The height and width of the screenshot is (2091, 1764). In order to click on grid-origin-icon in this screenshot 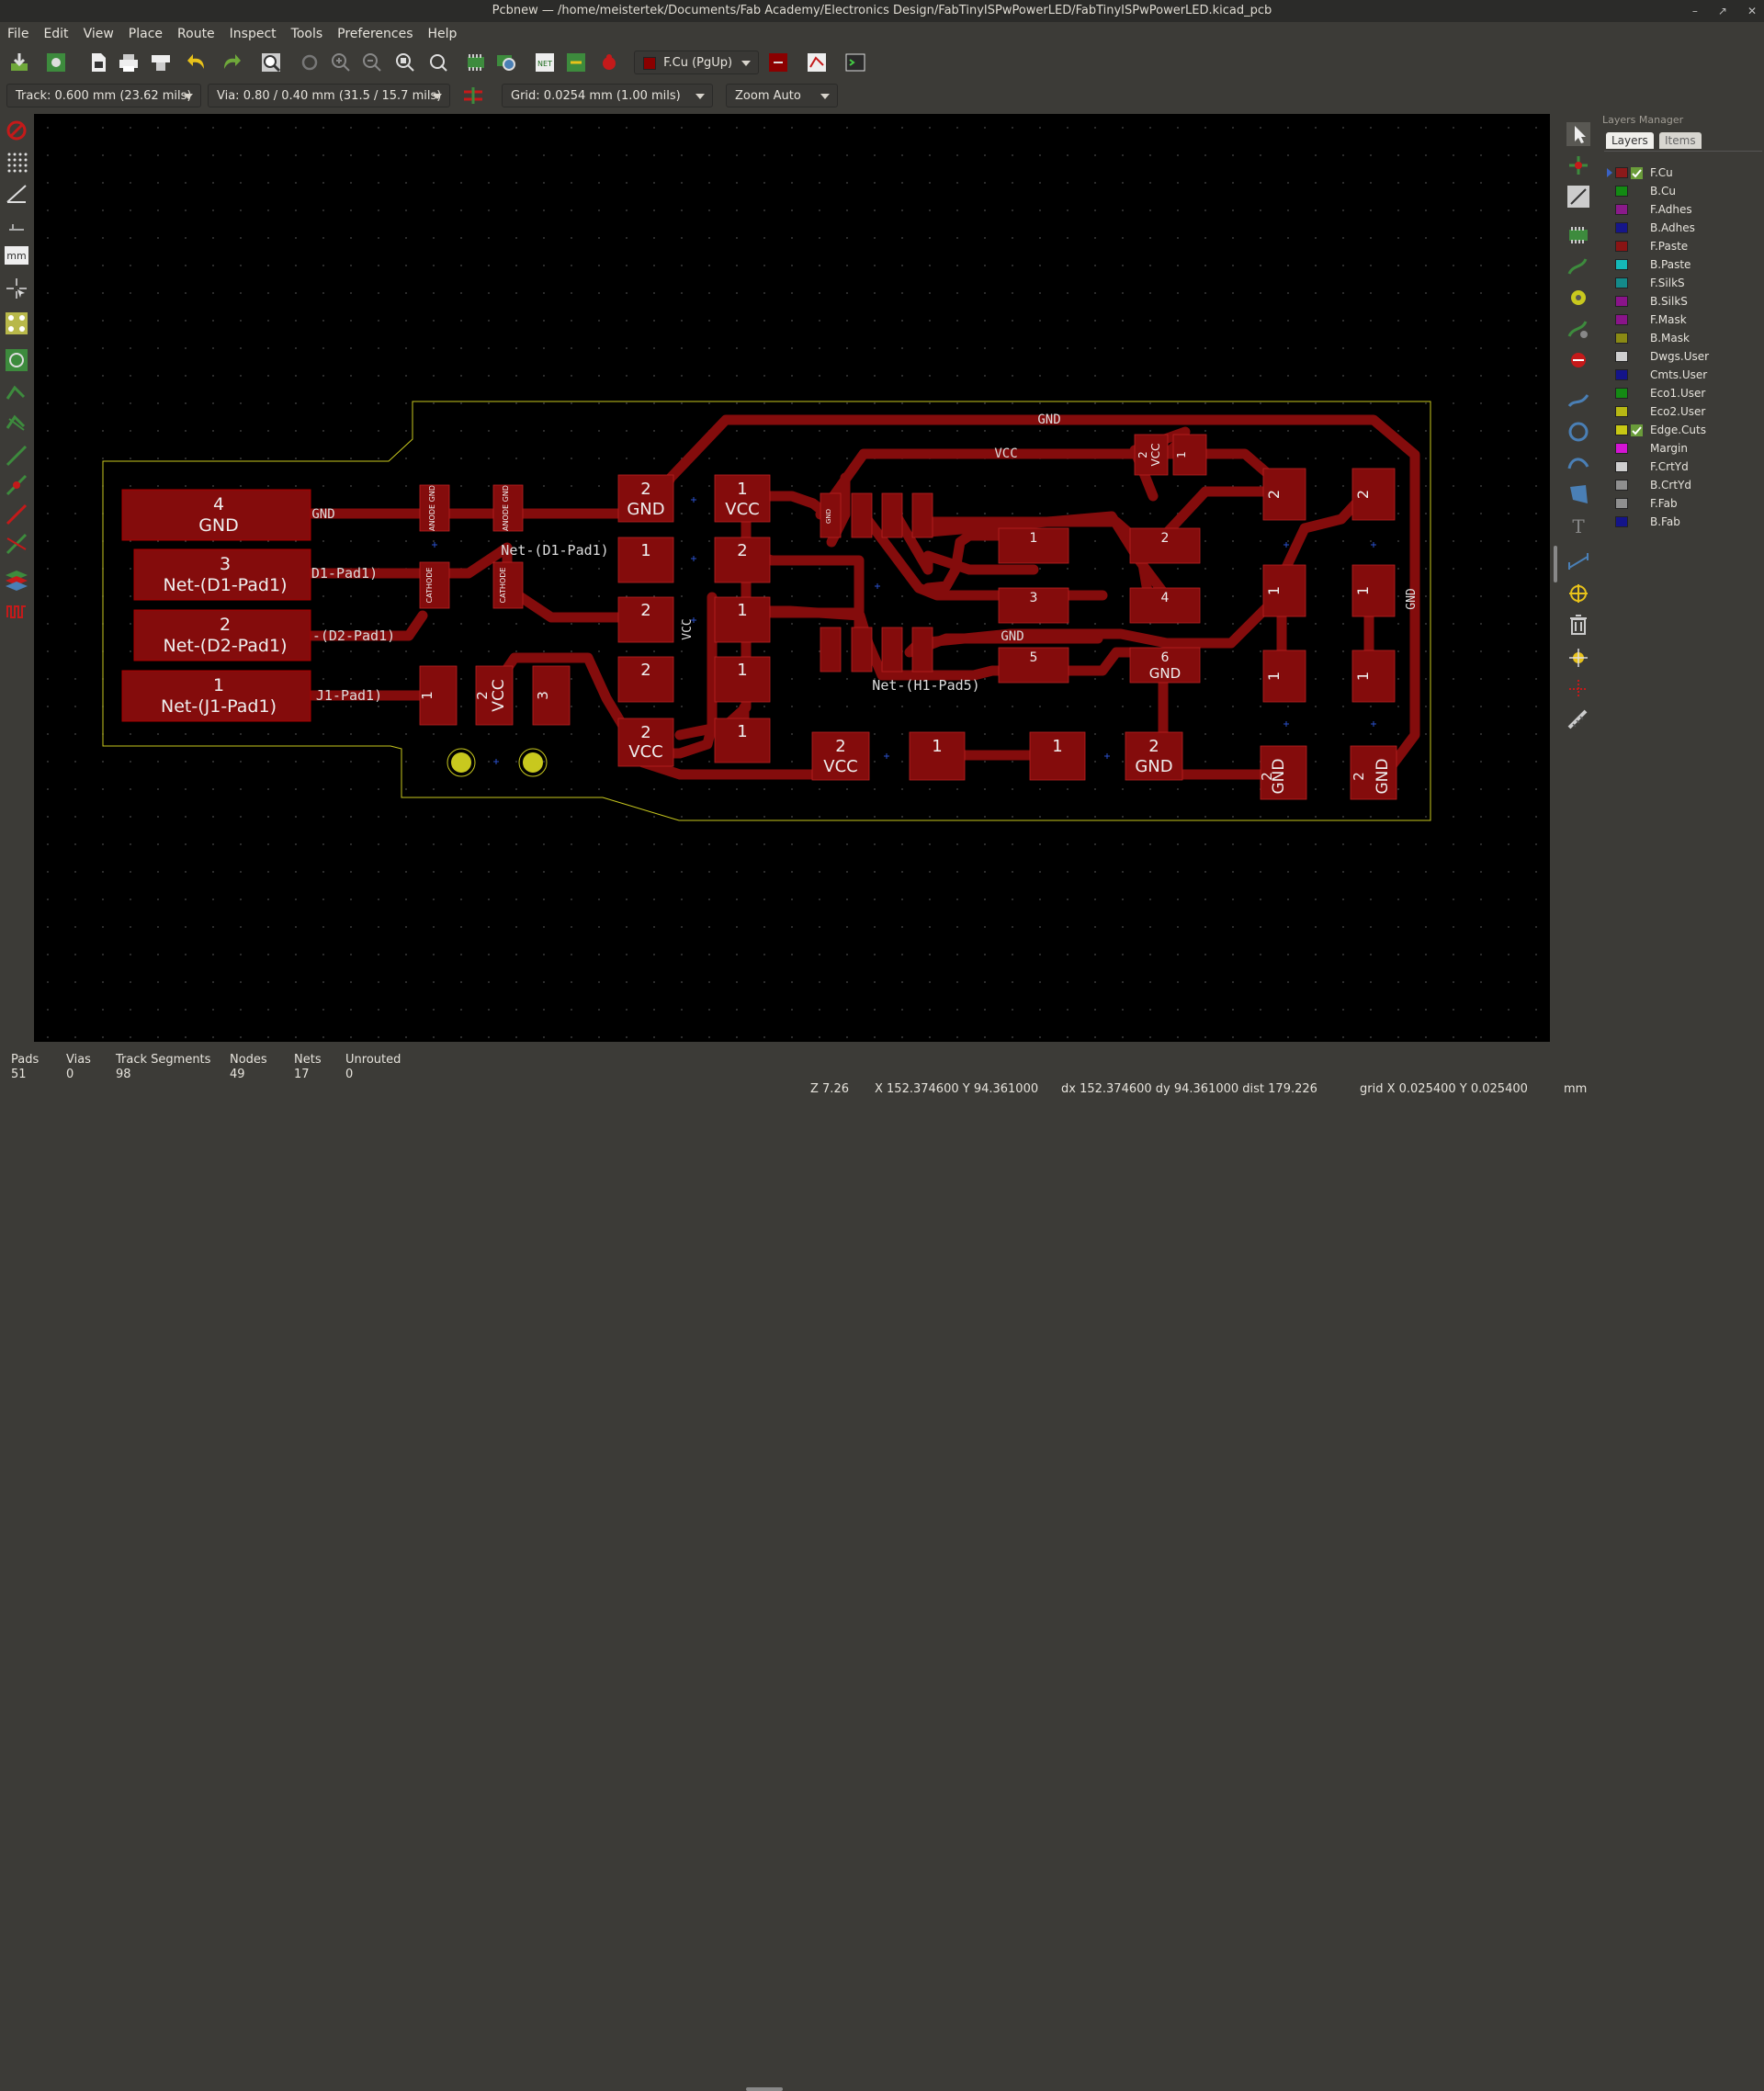, I will do `click(1578, 689)`.